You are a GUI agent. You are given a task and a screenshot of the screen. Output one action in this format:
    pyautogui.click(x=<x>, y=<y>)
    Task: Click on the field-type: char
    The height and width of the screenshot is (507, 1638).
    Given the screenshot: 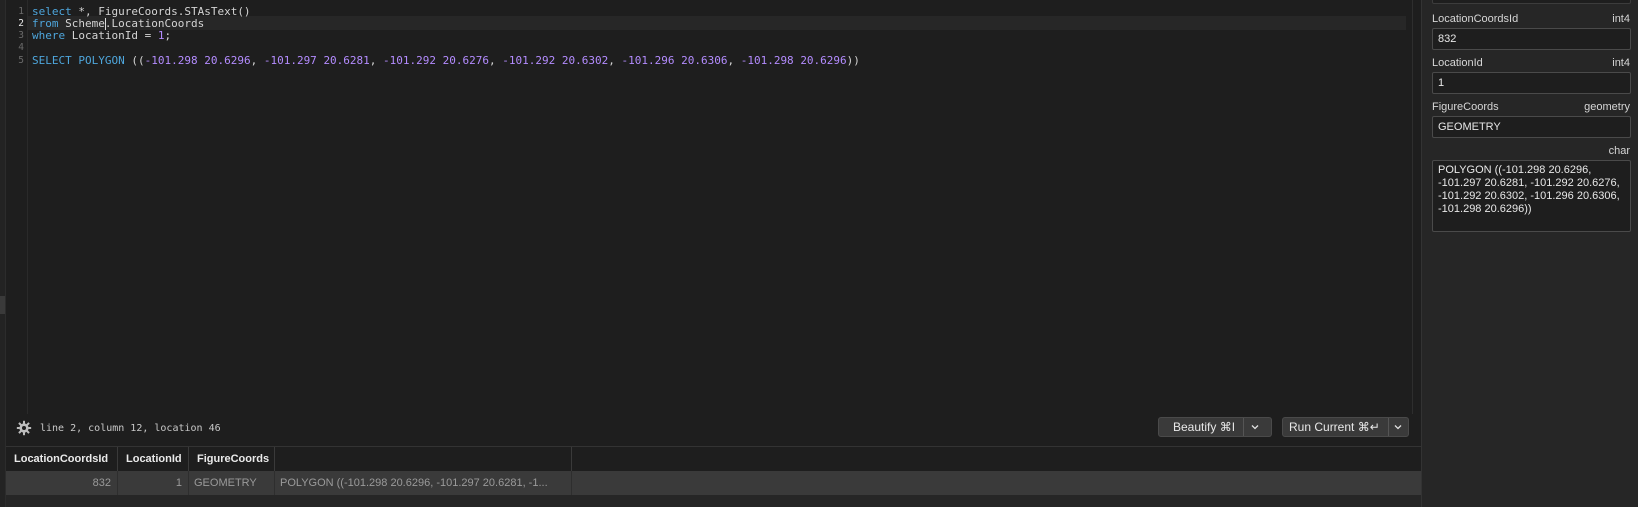 What is the action you would take?
    pyautogui.click(x=1619, y=151)
    